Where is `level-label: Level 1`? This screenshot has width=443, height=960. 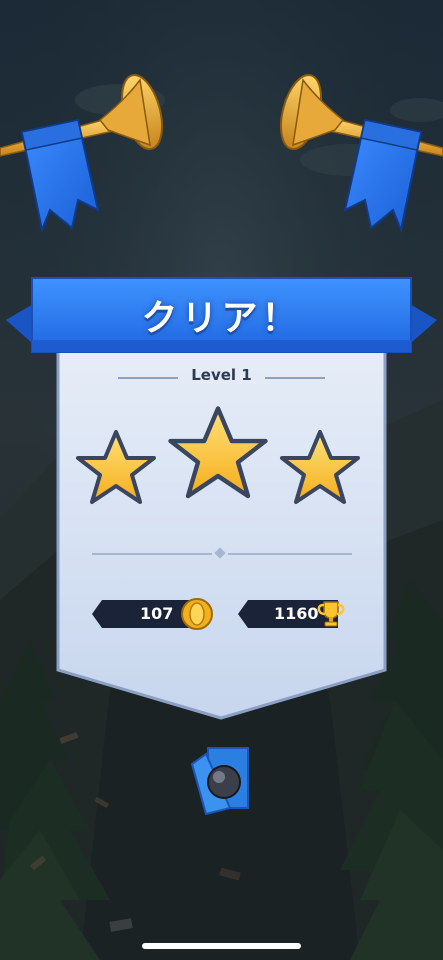 level-label: Level 1 is located at coordinates (221, 375).